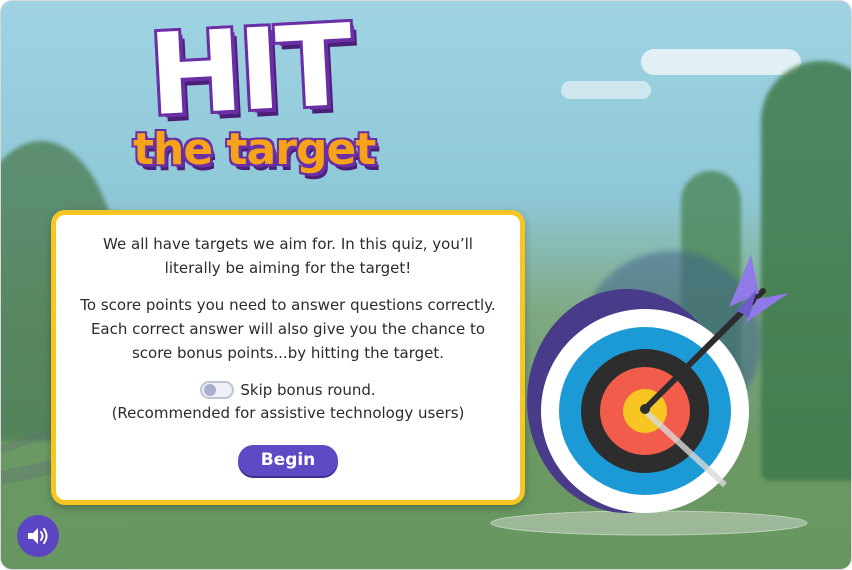 The width and height of the screenshot is (852, 570). Describe the element at coordinates (645, 409) in the screenshot. I see `arrow-tip` at that location.